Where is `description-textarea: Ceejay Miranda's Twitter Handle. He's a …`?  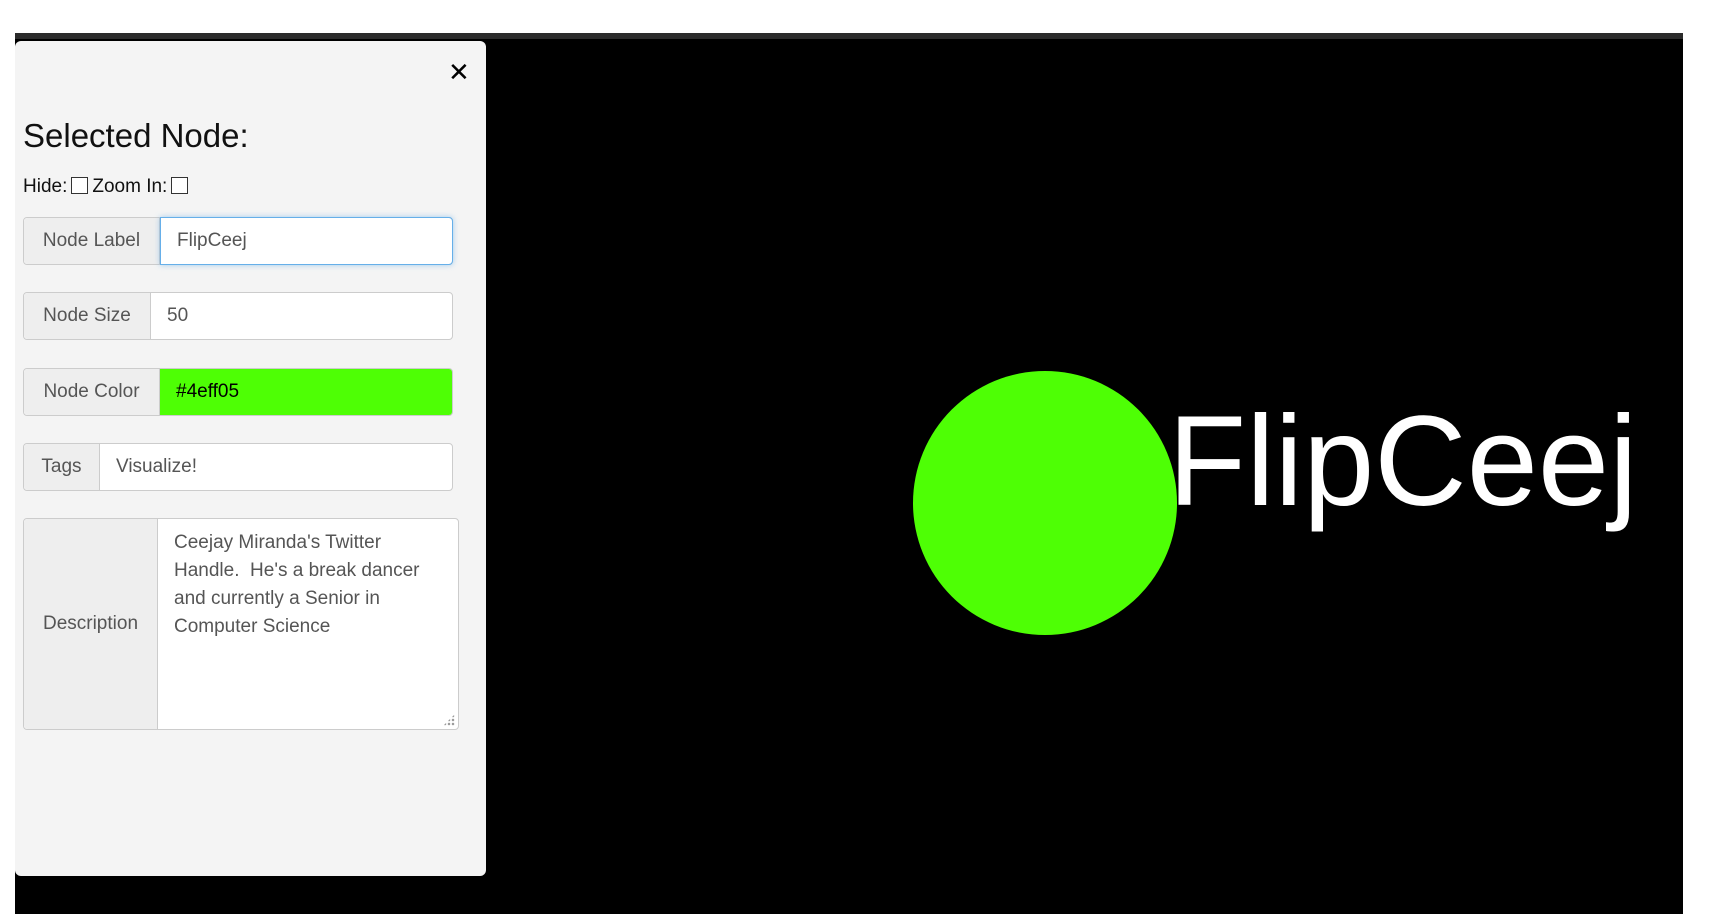
description-textarea: Ceejay Miranda's Twitter Handle. He's a … is located at coordinates (308, 624).